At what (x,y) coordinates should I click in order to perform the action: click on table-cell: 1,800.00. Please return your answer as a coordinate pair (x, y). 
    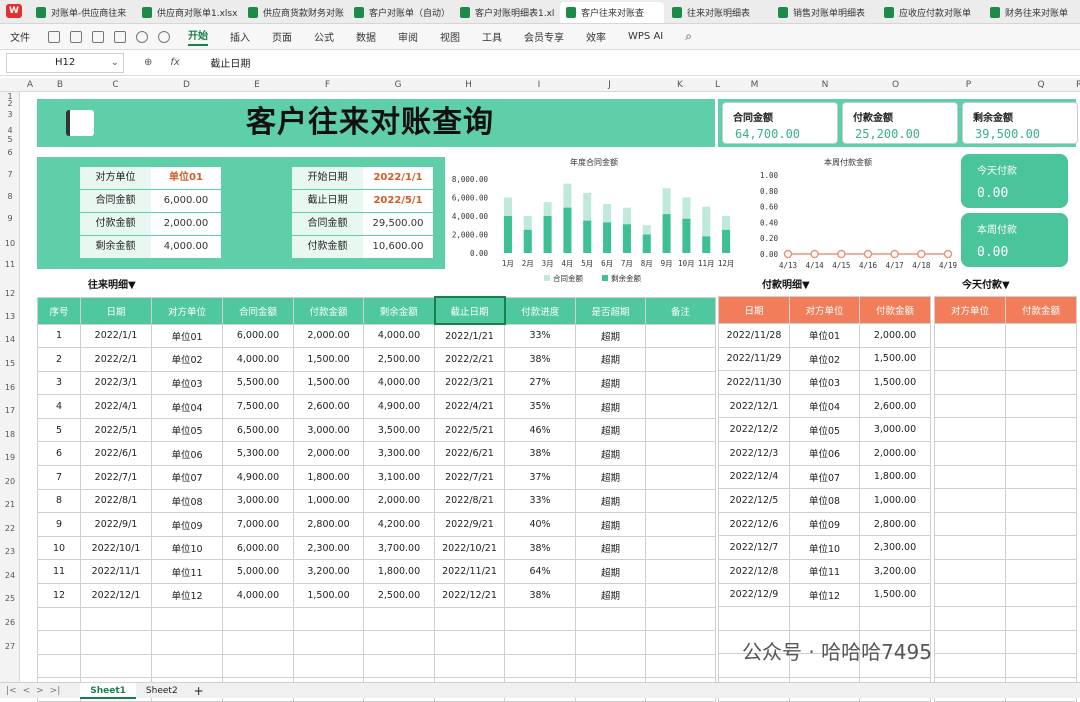
    Looking at the image, I should click on (328, 477).